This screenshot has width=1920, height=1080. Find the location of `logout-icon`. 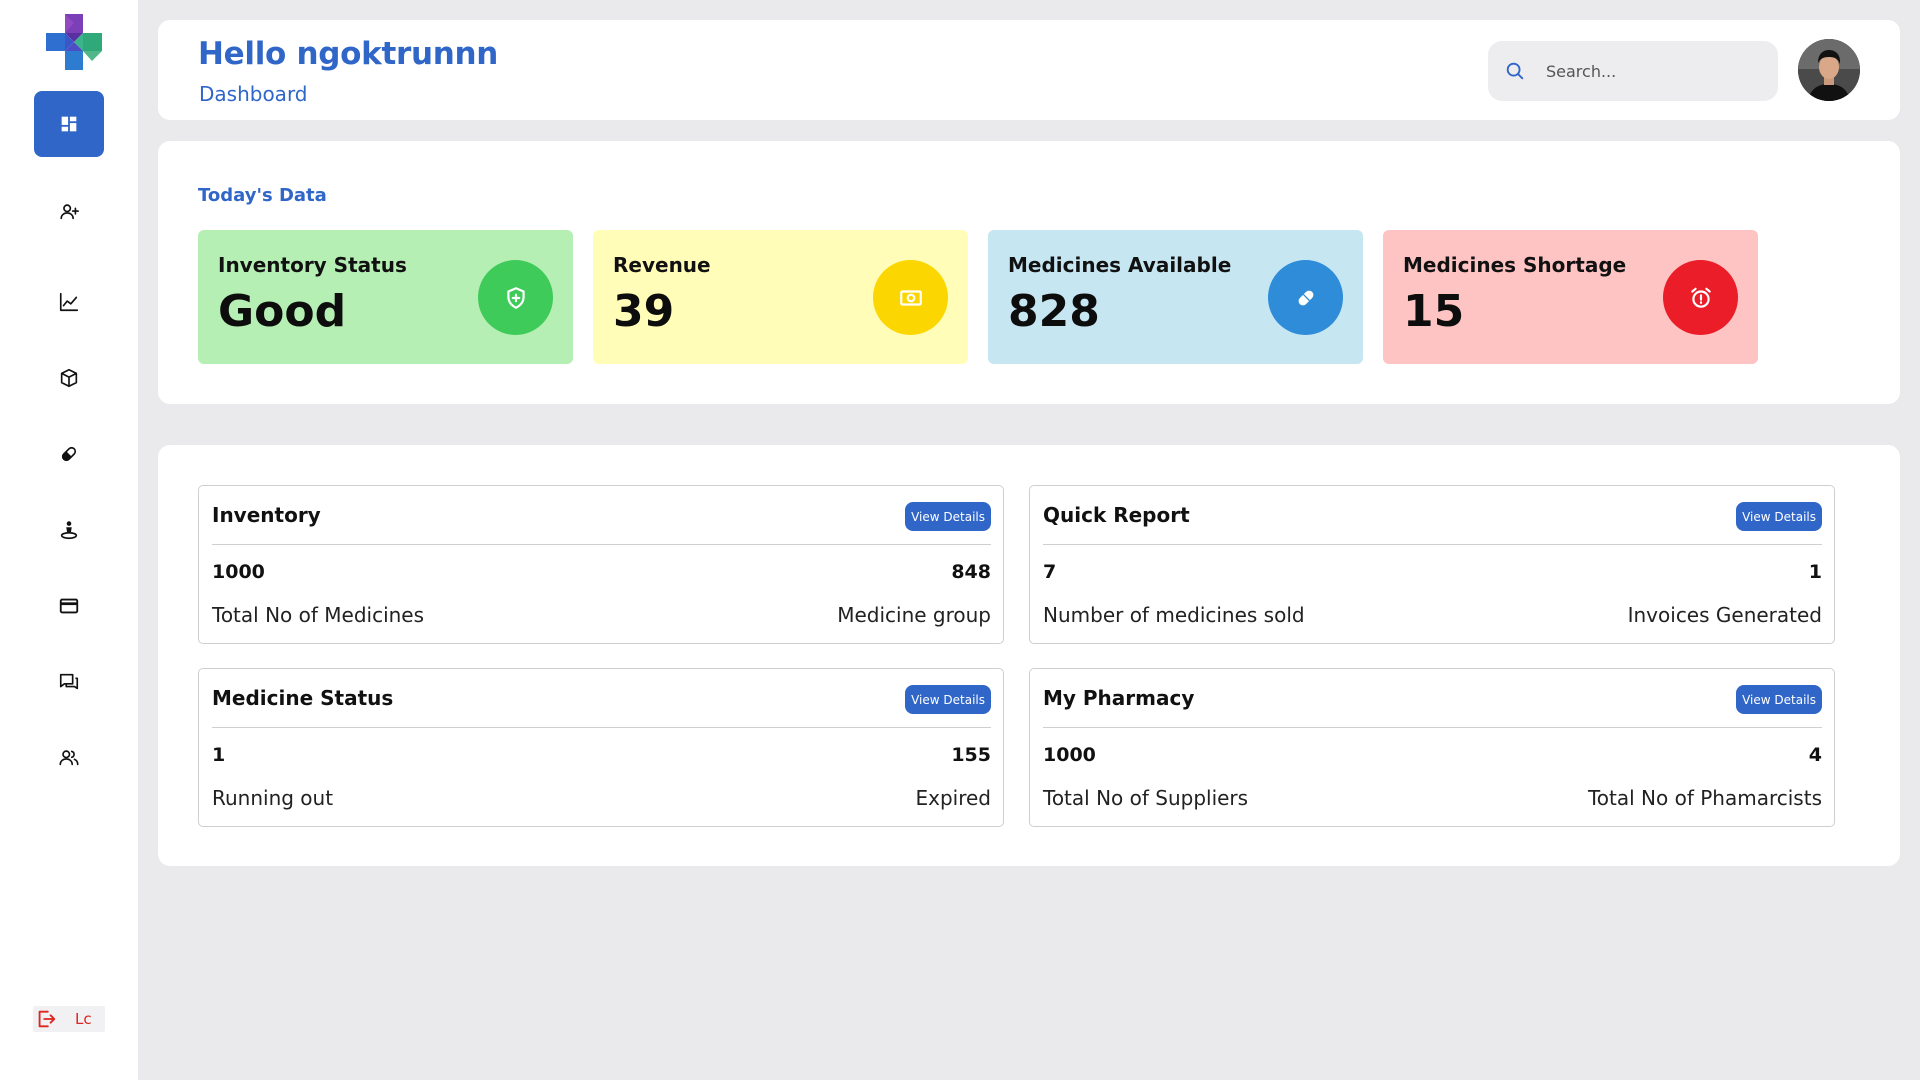

logout-icon is located at coordinates (47, 1019).